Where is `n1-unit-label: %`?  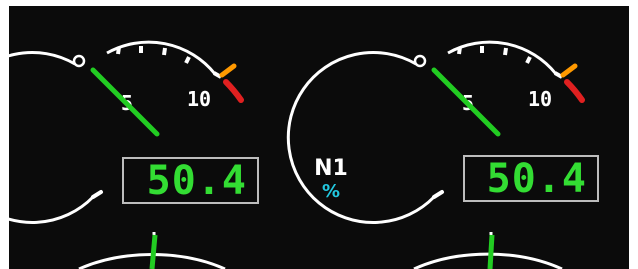
n1-unit-label: % is located at coordinates (331, 191).